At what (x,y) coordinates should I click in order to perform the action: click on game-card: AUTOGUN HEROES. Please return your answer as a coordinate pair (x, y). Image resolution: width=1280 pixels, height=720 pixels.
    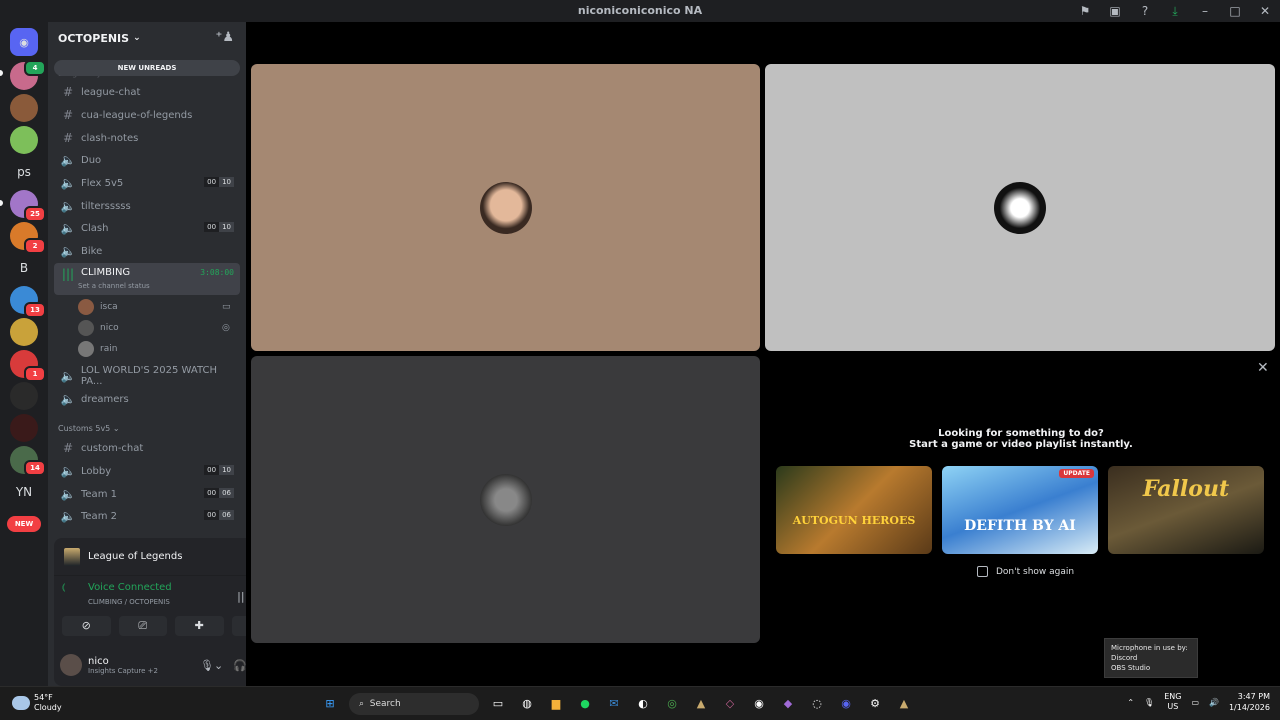
    Looking at the image, I should click on (854, 510).